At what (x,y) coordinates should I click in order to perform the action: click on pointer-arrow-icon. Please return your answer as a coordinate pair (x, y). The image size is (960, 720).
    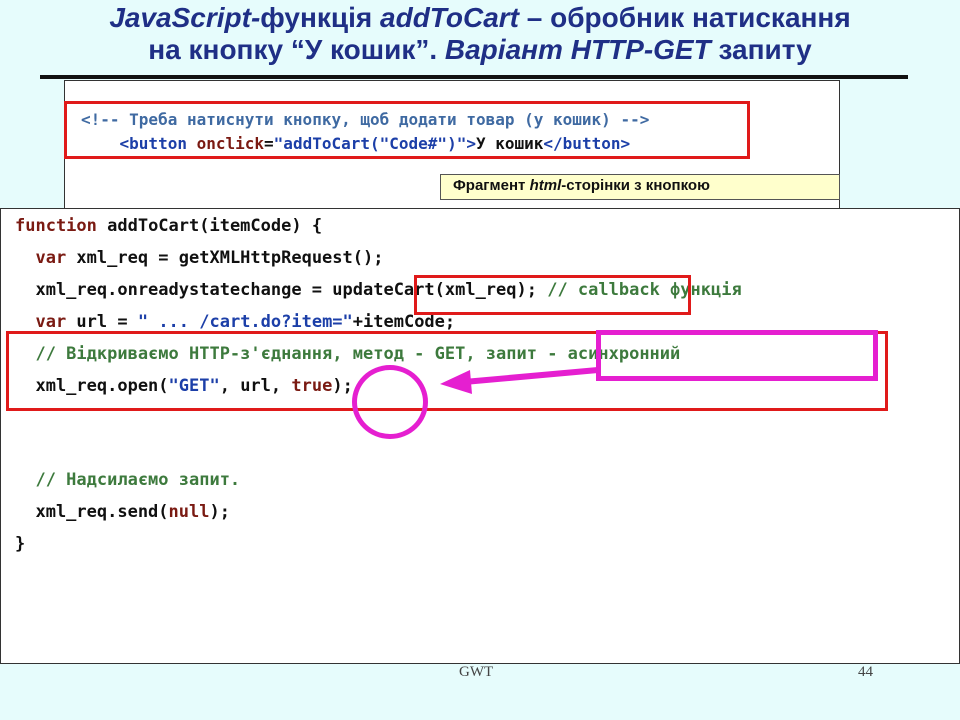
    Looking at the image, I should click on (519, 380).